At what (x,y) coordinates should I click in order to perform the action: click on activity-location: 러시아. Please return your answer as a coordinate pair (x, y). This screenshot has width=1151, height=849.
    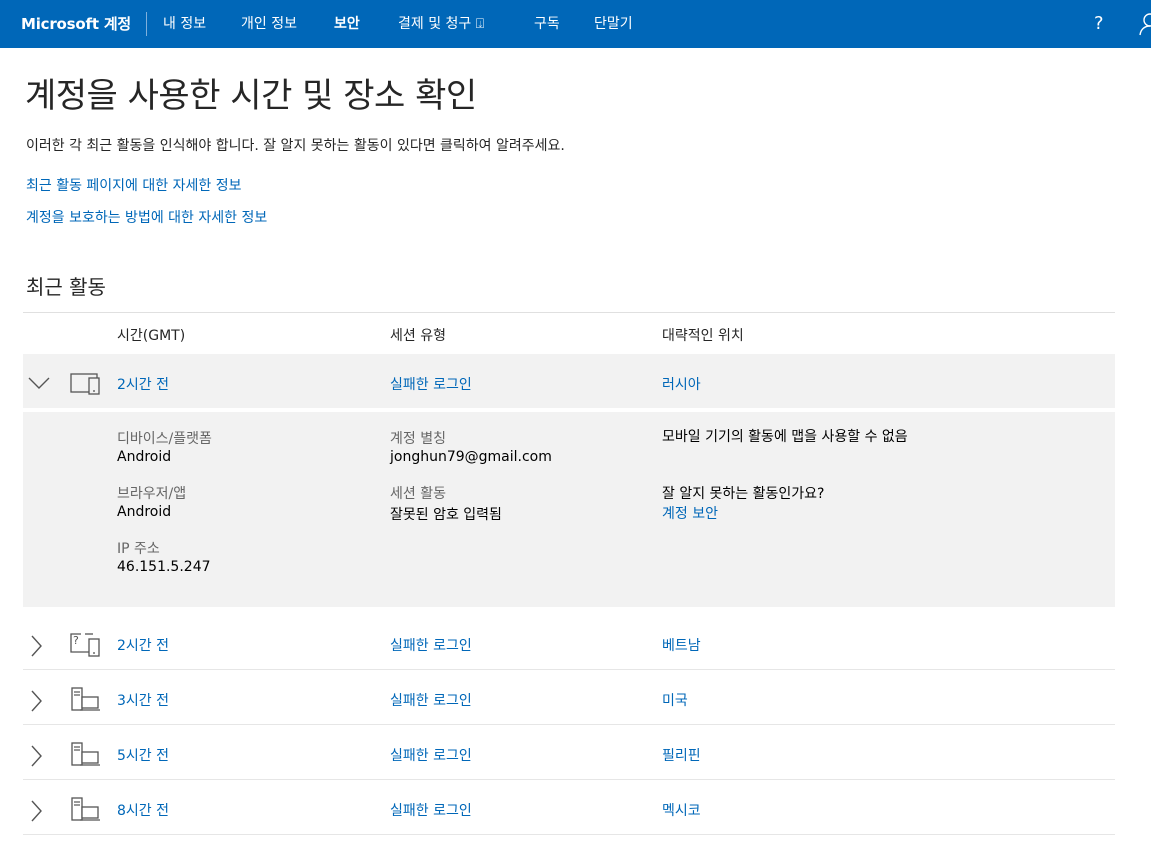
    Looking at the image, I should click on (681, 384).